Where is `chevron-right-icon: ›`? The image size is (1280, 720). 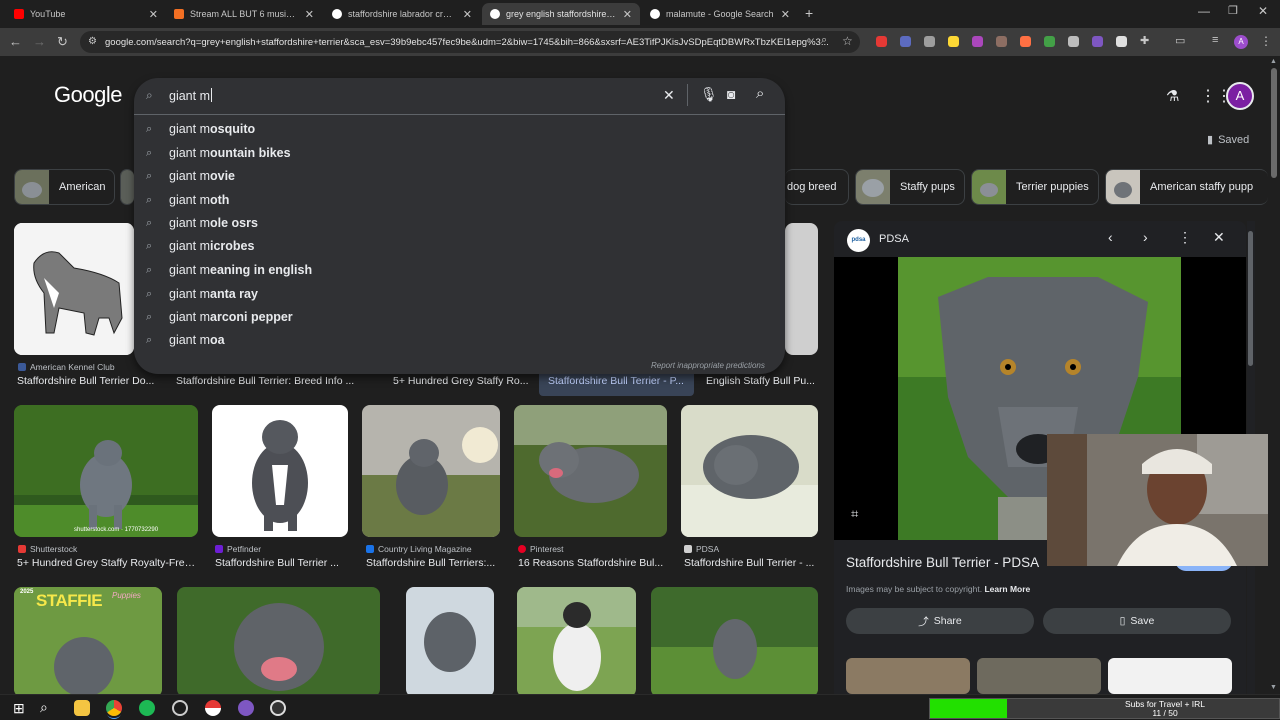
chevron-right-icon: › is located at coordinates (1145, 237).